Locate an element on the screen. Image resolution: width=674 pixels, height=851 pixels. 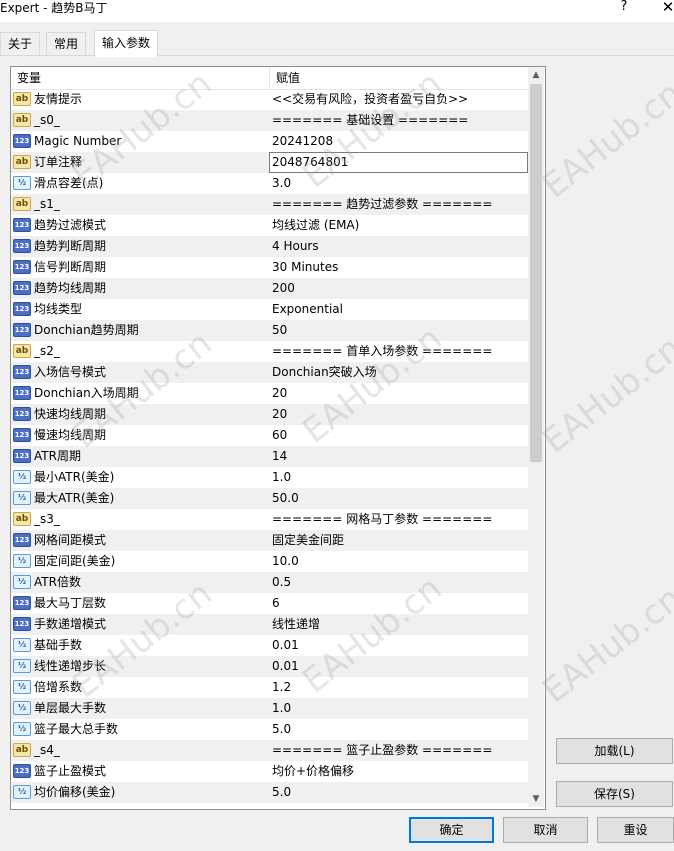
help-button: ? is located at coordinates (624, 8).